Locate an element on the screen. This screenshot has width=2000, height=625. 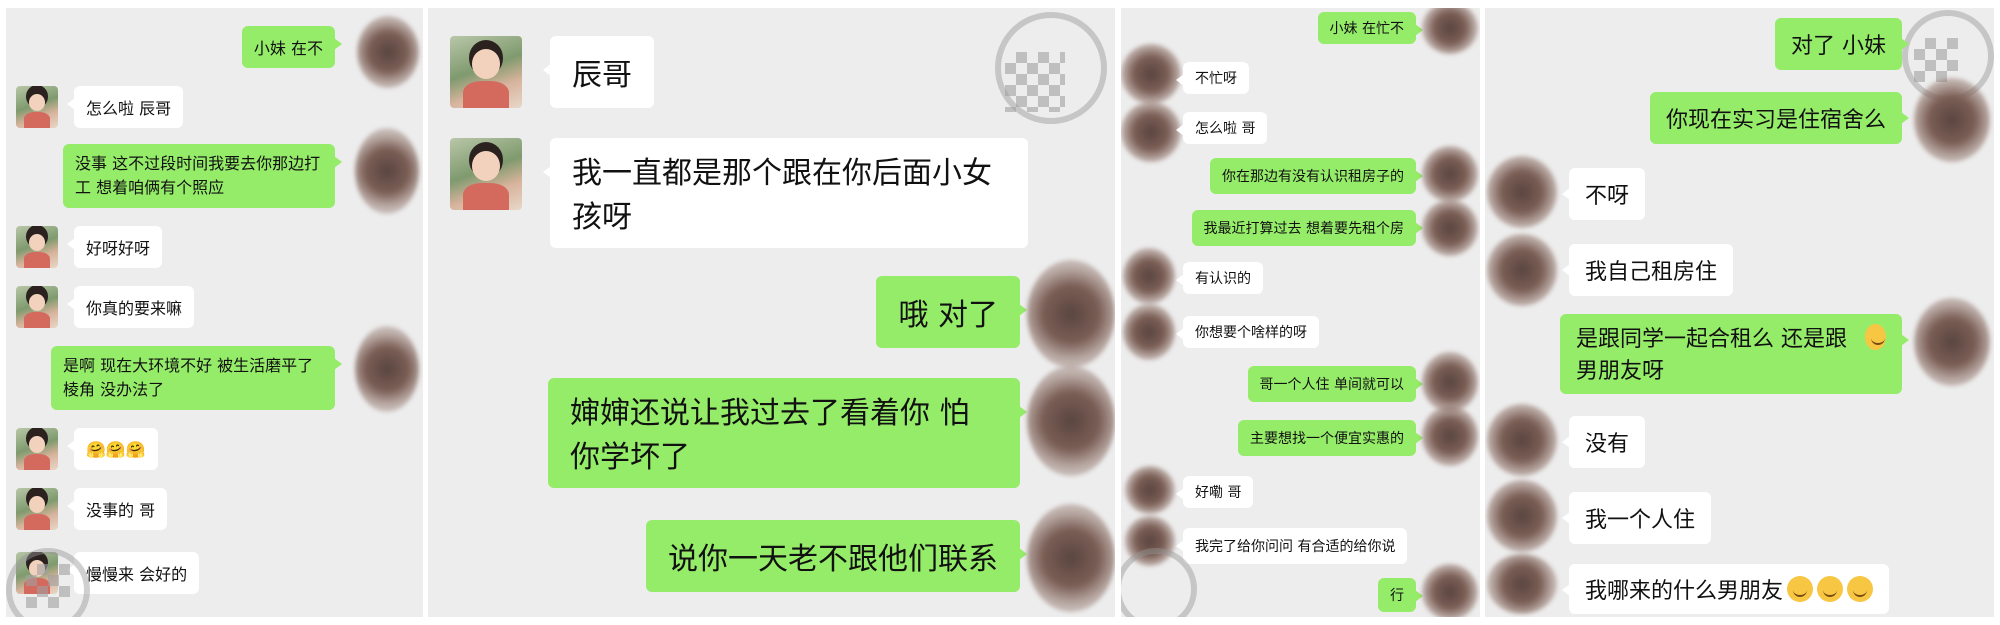
received-message-bubble: 有认识的 is located at coordinates (1219, 278).